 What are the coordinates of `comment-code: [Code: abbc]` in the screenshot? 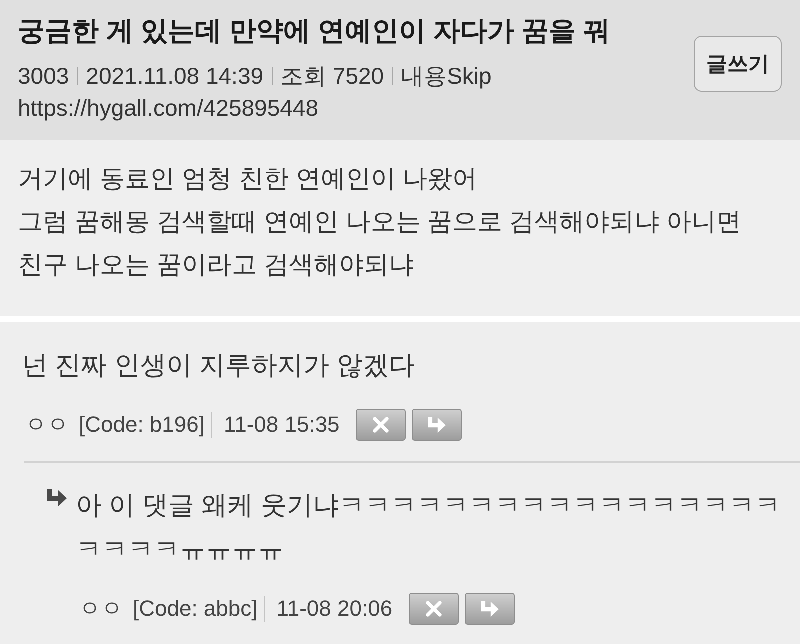 It's located at (195, 609).